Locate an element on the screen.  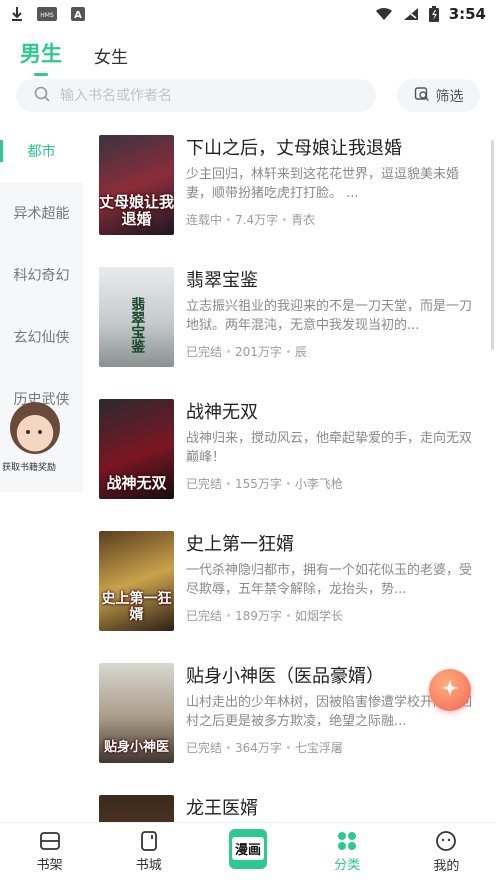
book-author: 如烟学长 is located at coordinates (318, 616).